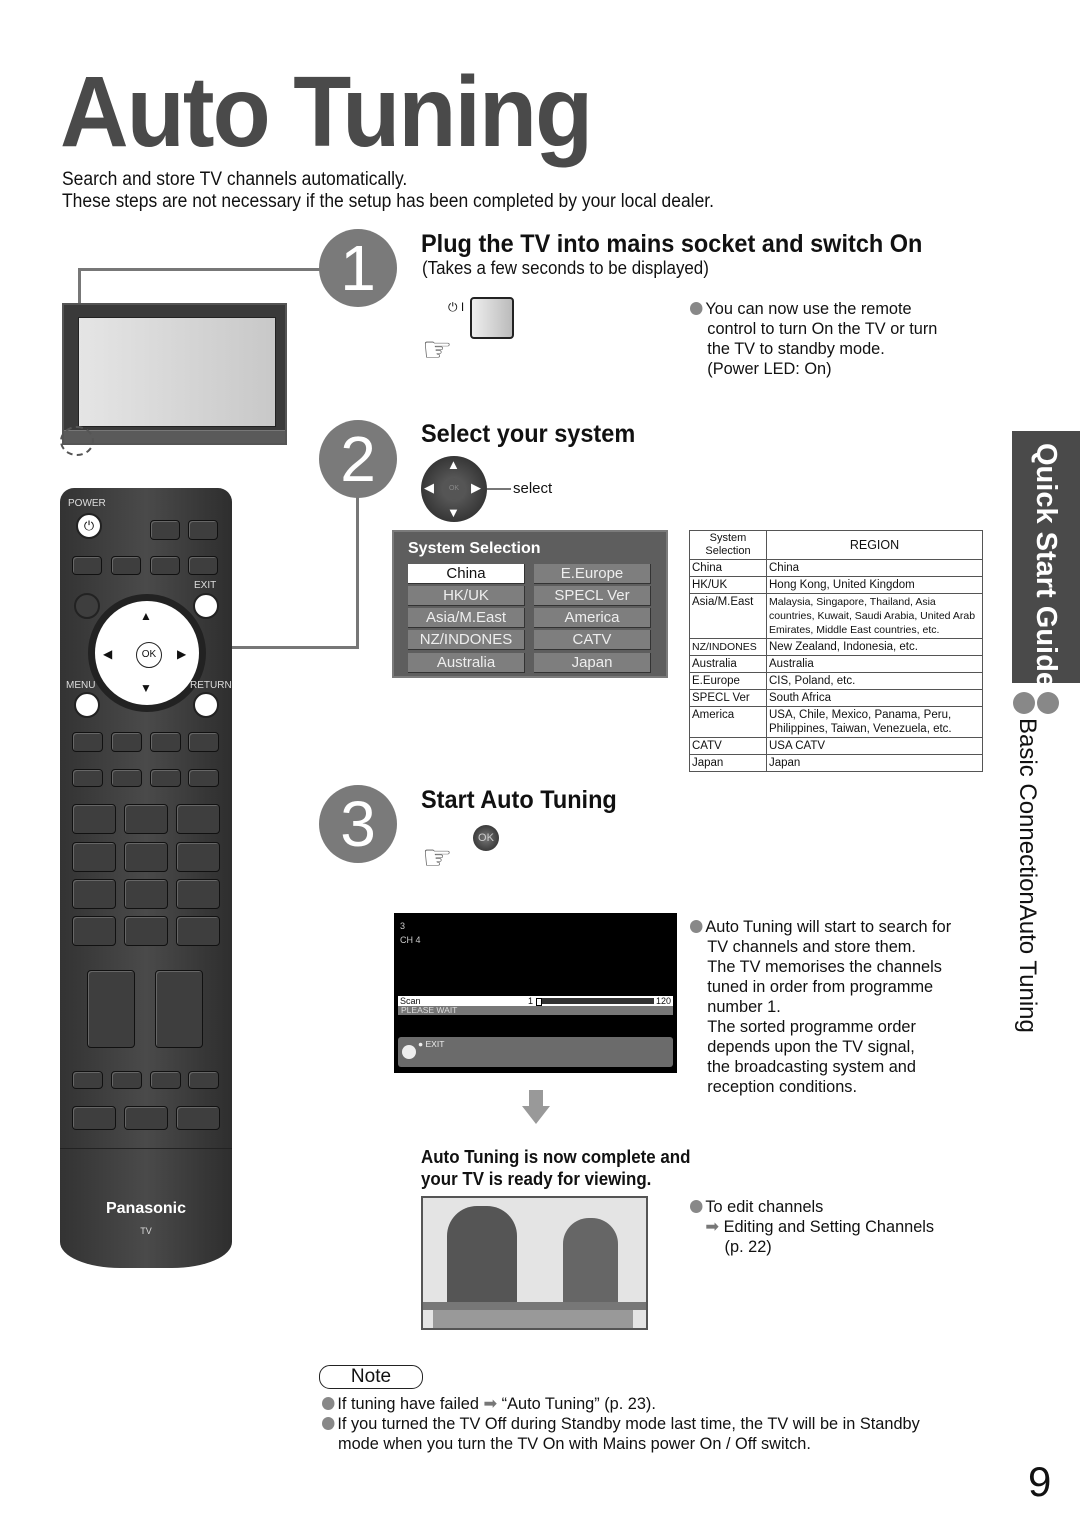 This screenshot has width=1080, height=1527. I want to click on power-switch-symbol: ⏻ I, so click(456, 307).